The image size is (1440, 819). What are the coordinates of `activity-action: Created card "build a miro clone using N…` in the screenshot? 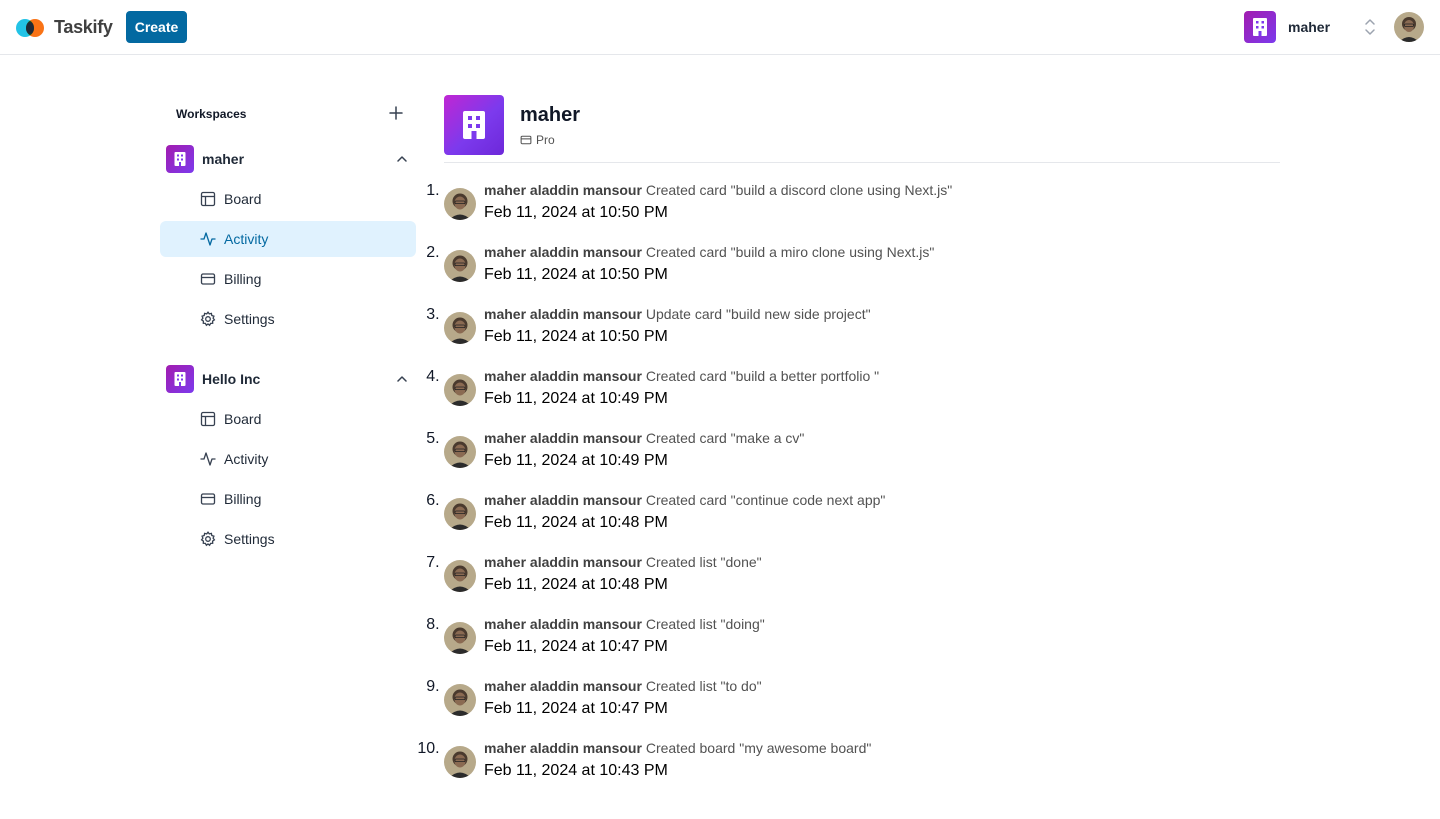 It's located at (790, 252).